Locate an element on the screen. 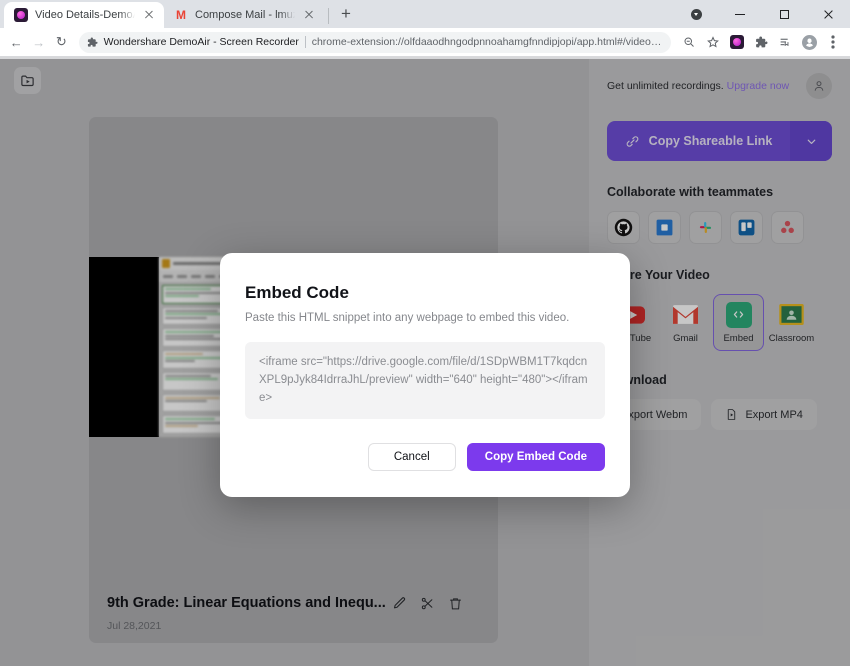 This screenshot has height=666, width=850. gmail-favicon-icon: M is located at coordinates (181, 15).